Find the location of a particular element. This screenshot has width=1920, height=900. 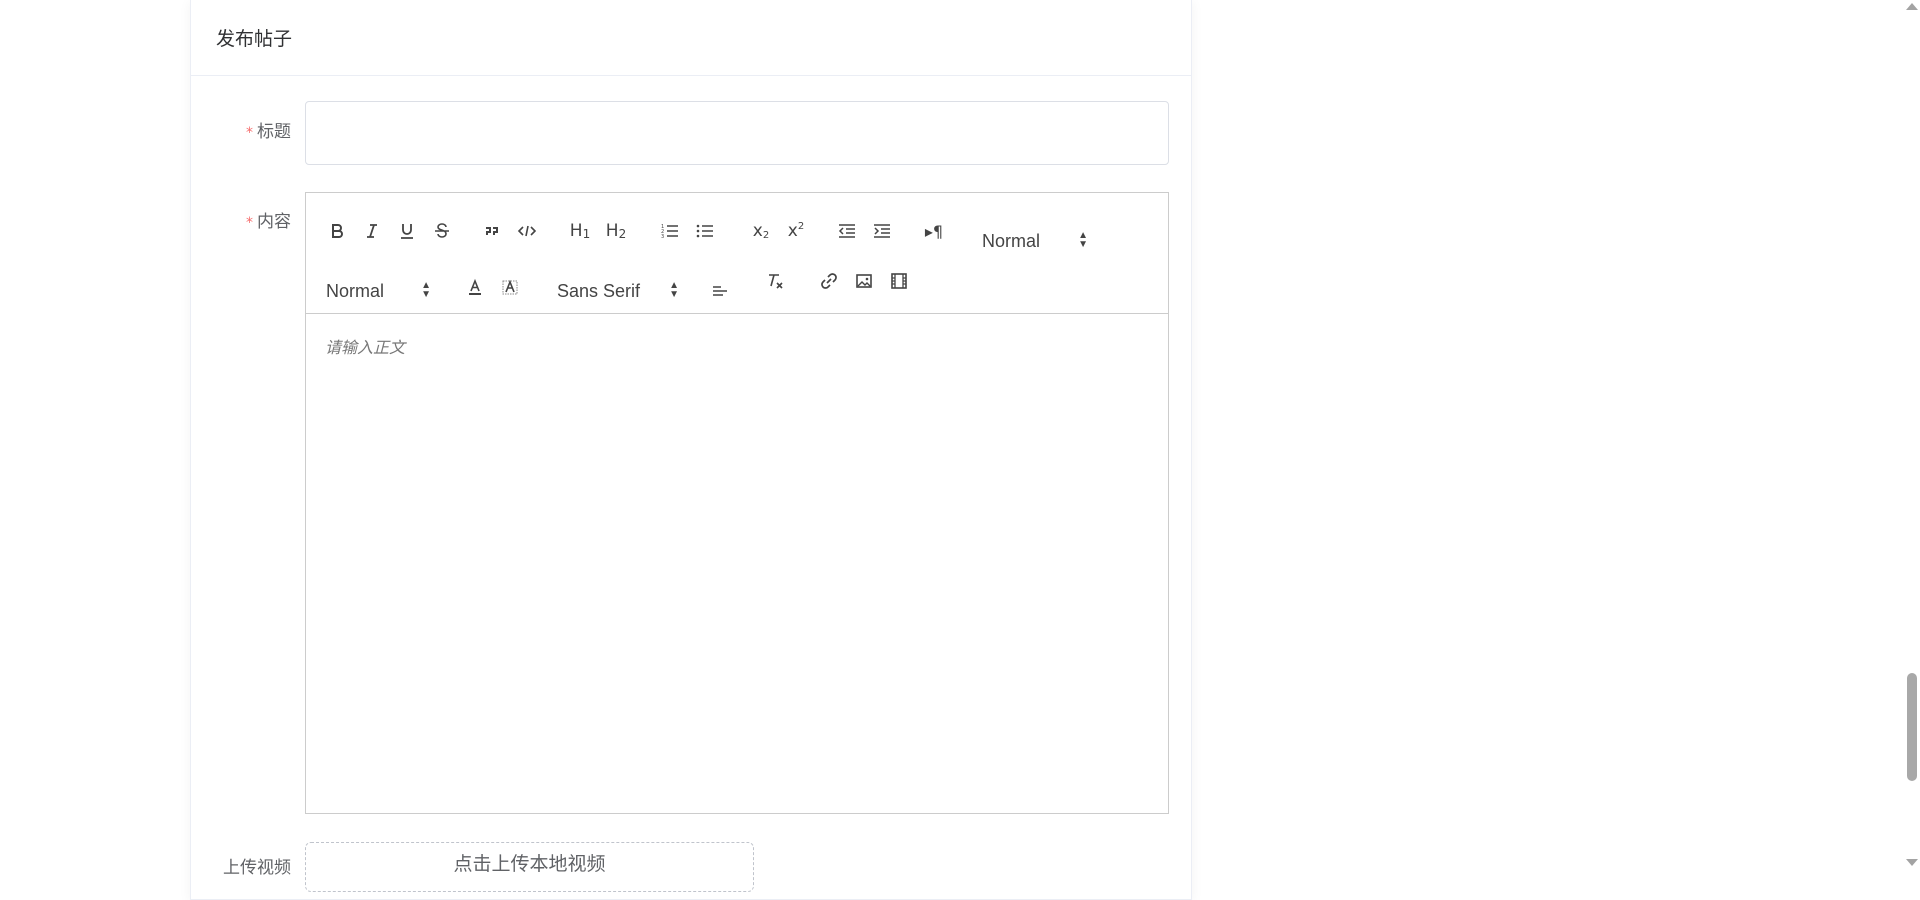

content-label-text: 内容 is located at coordinates (274, 222).